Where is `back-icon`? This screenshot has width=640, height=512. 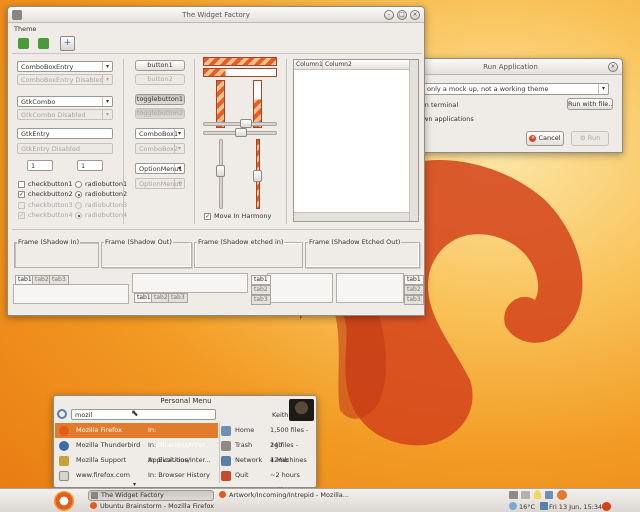
back-icon is located at coordinates (23, 43).